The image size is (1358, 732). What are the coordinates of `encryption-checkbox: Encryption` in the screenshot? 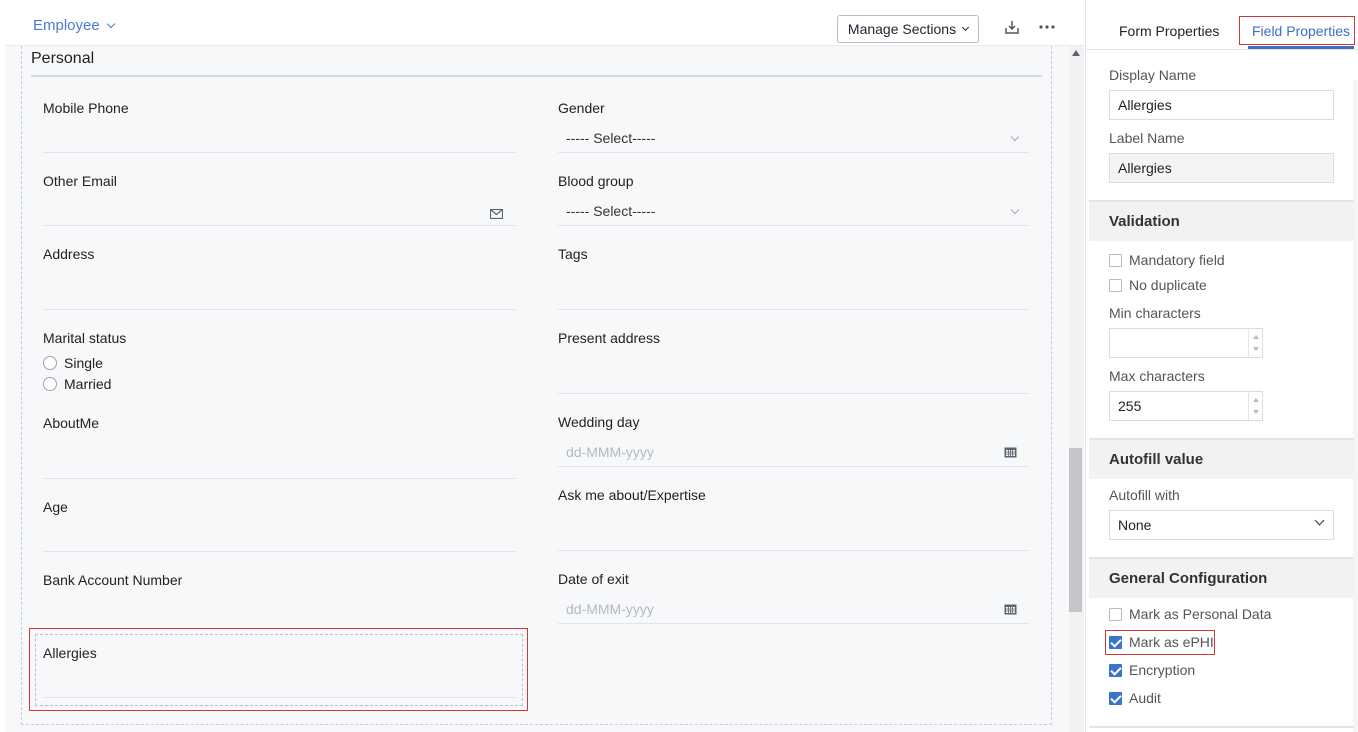 It's located at (1152, 670).